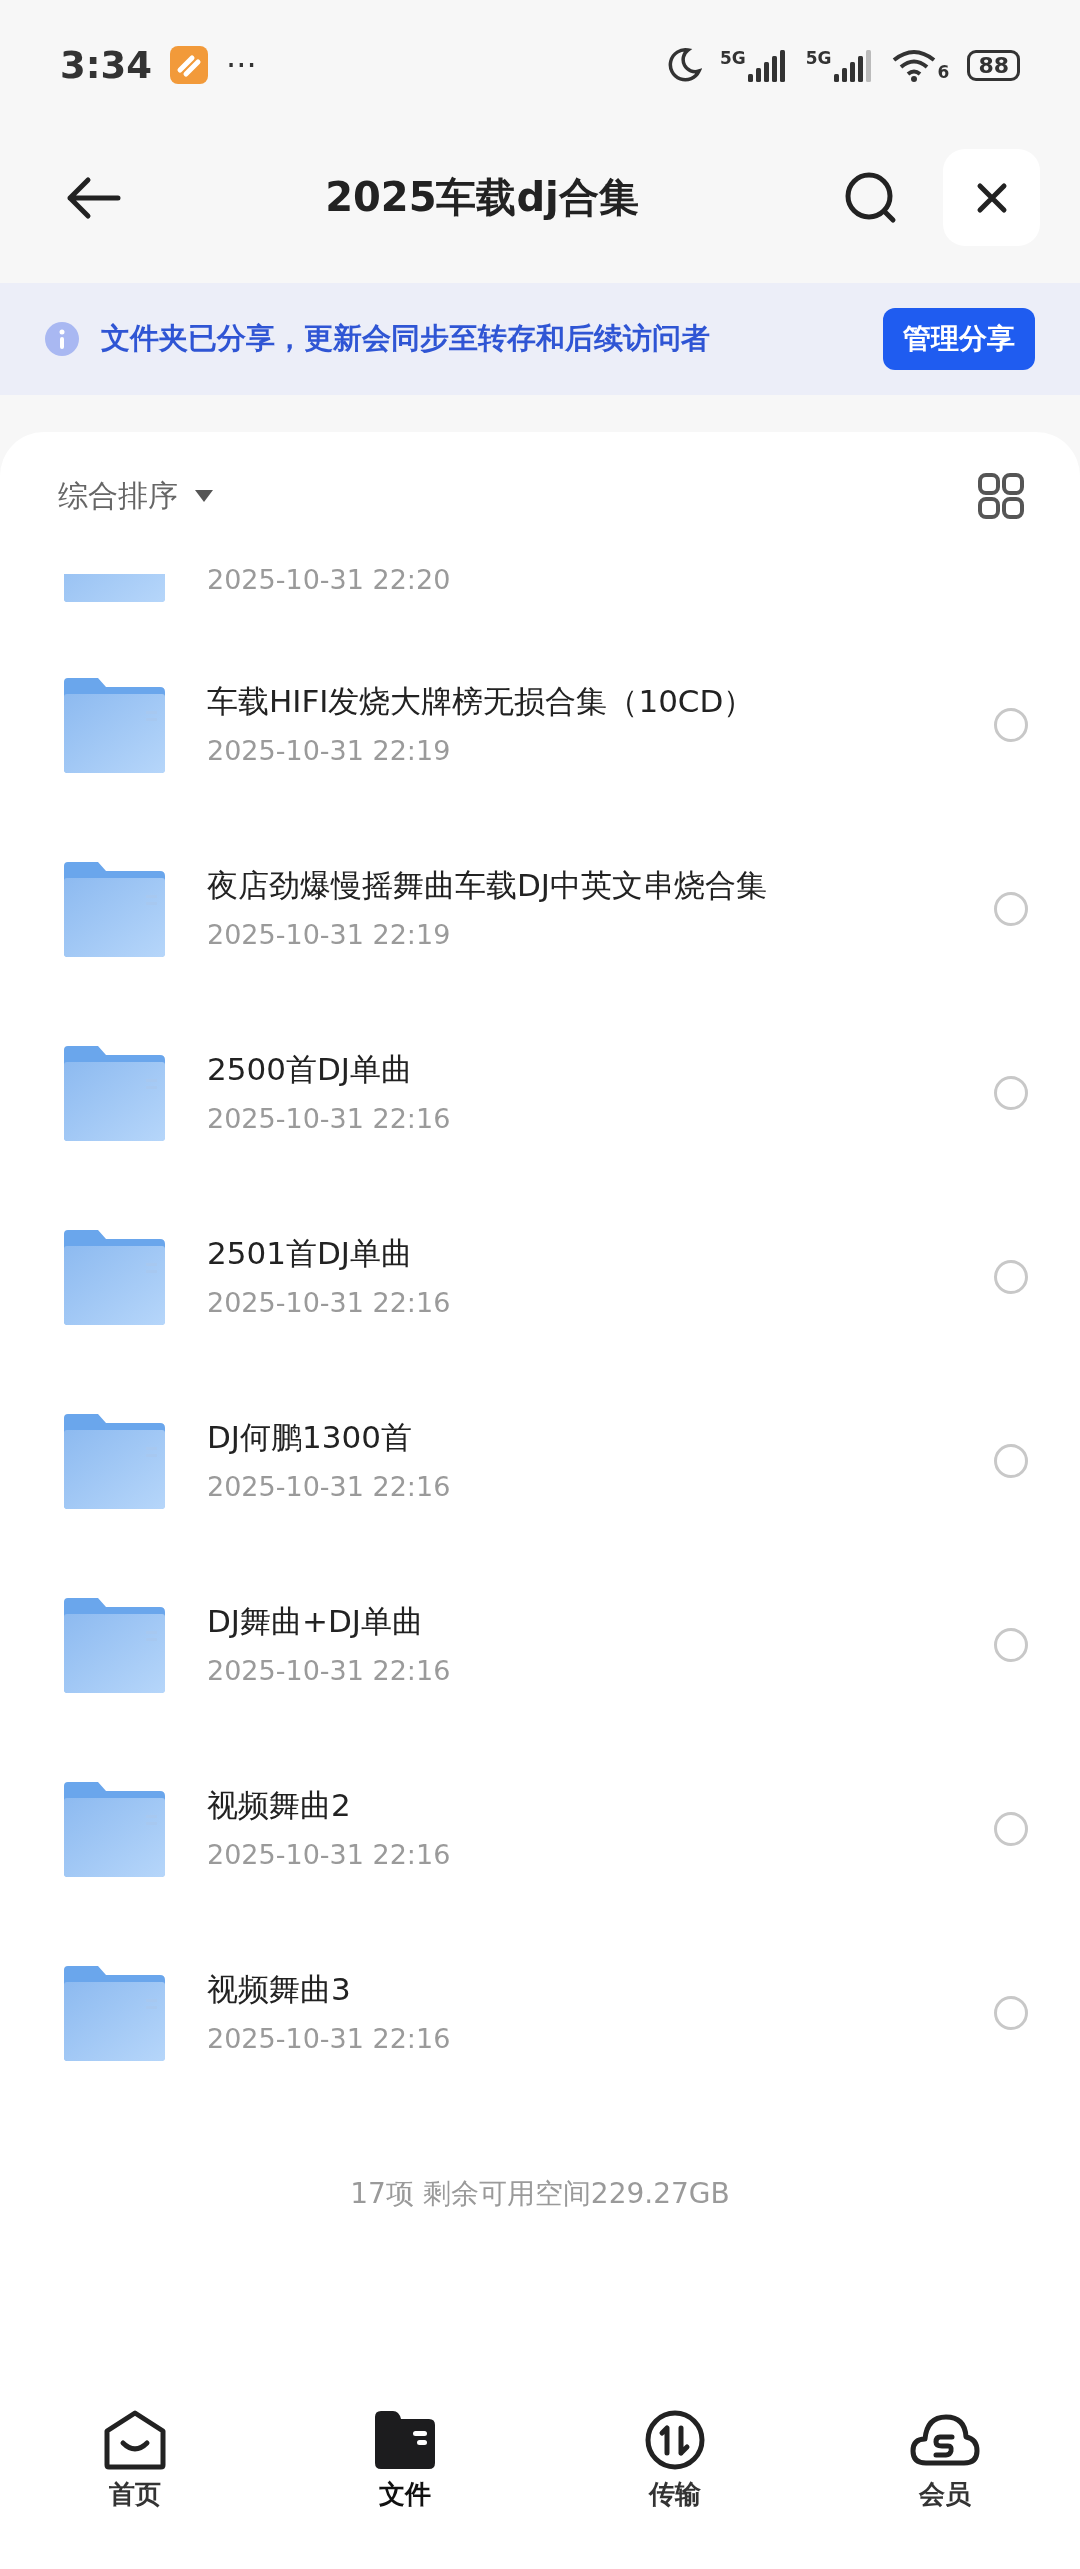 The width and height of the screenshot is (1080, 2569). Describe the element at coordinates (189, 65) in the screenshot. I see `app-notification-icon` at that location.